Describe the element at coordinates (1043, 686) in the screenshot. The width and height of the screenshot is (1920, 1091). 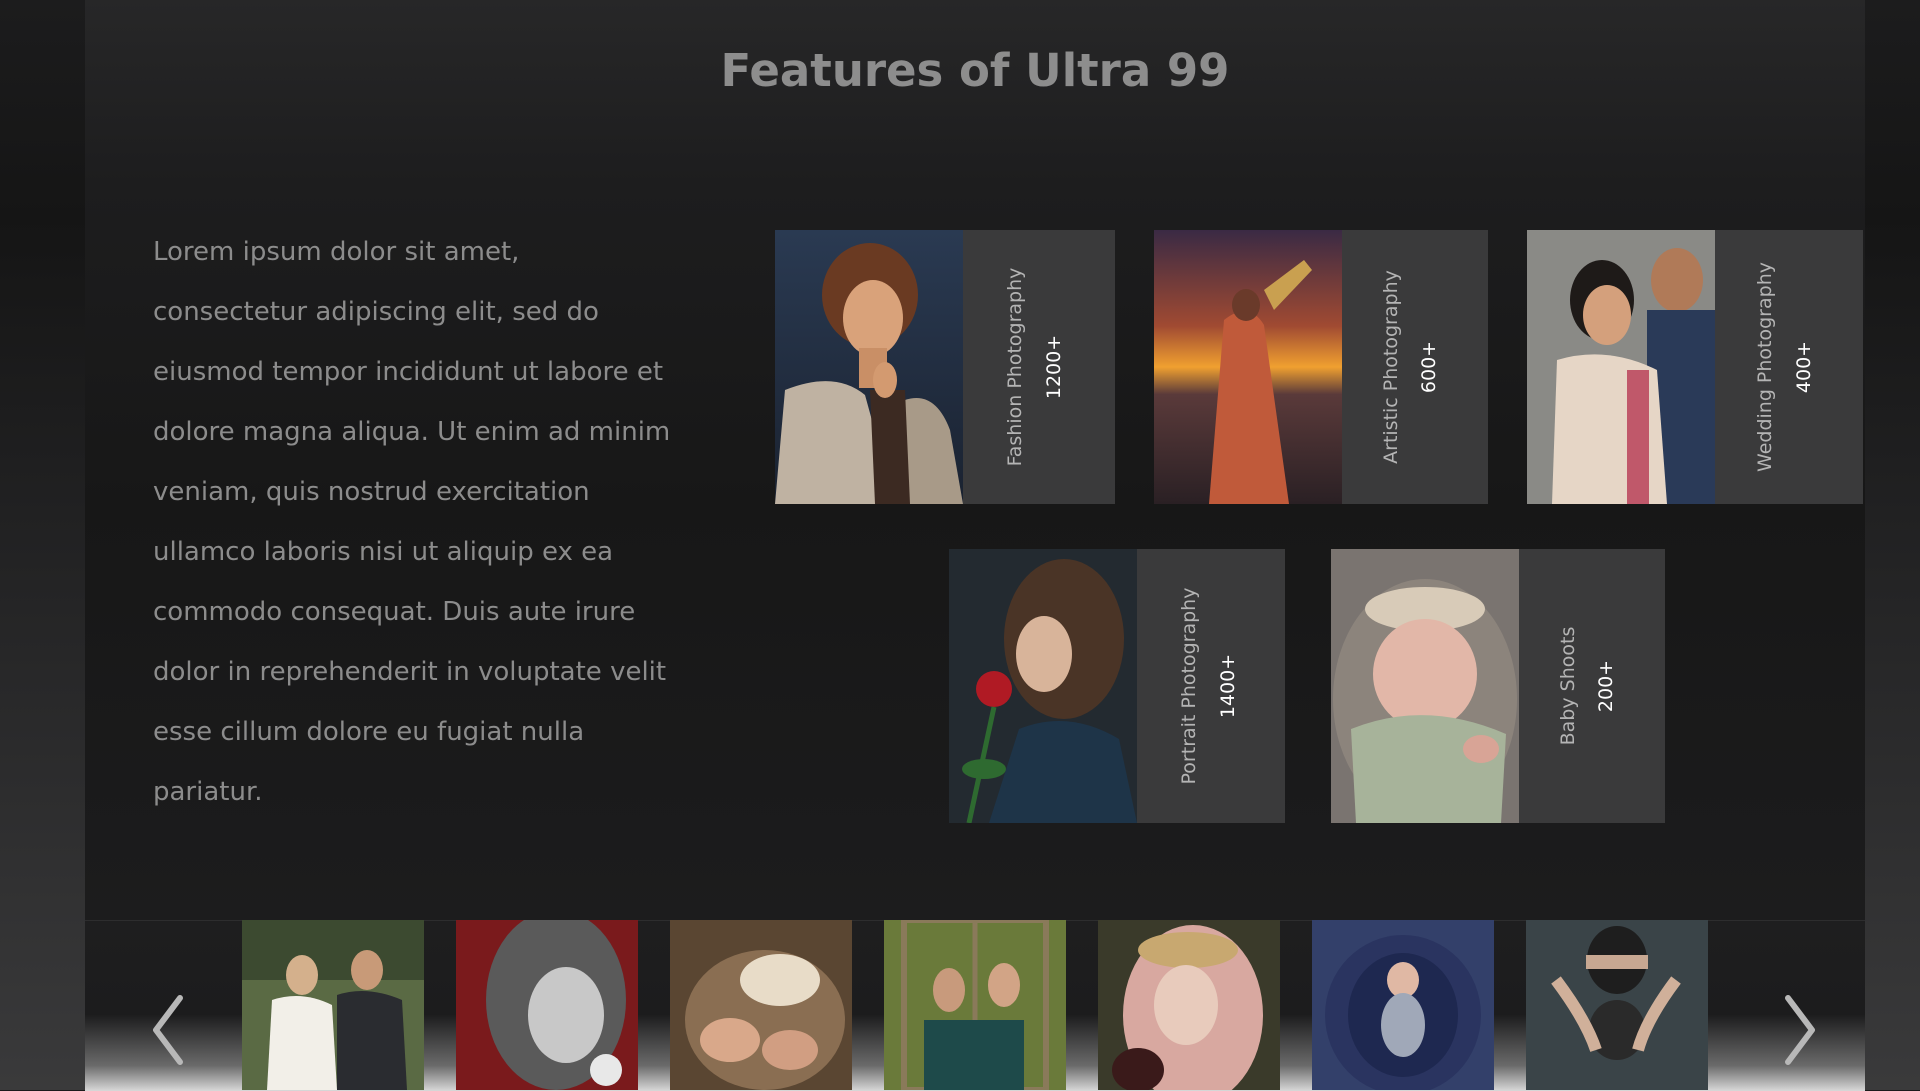
I see `portrait-photo` at that location.